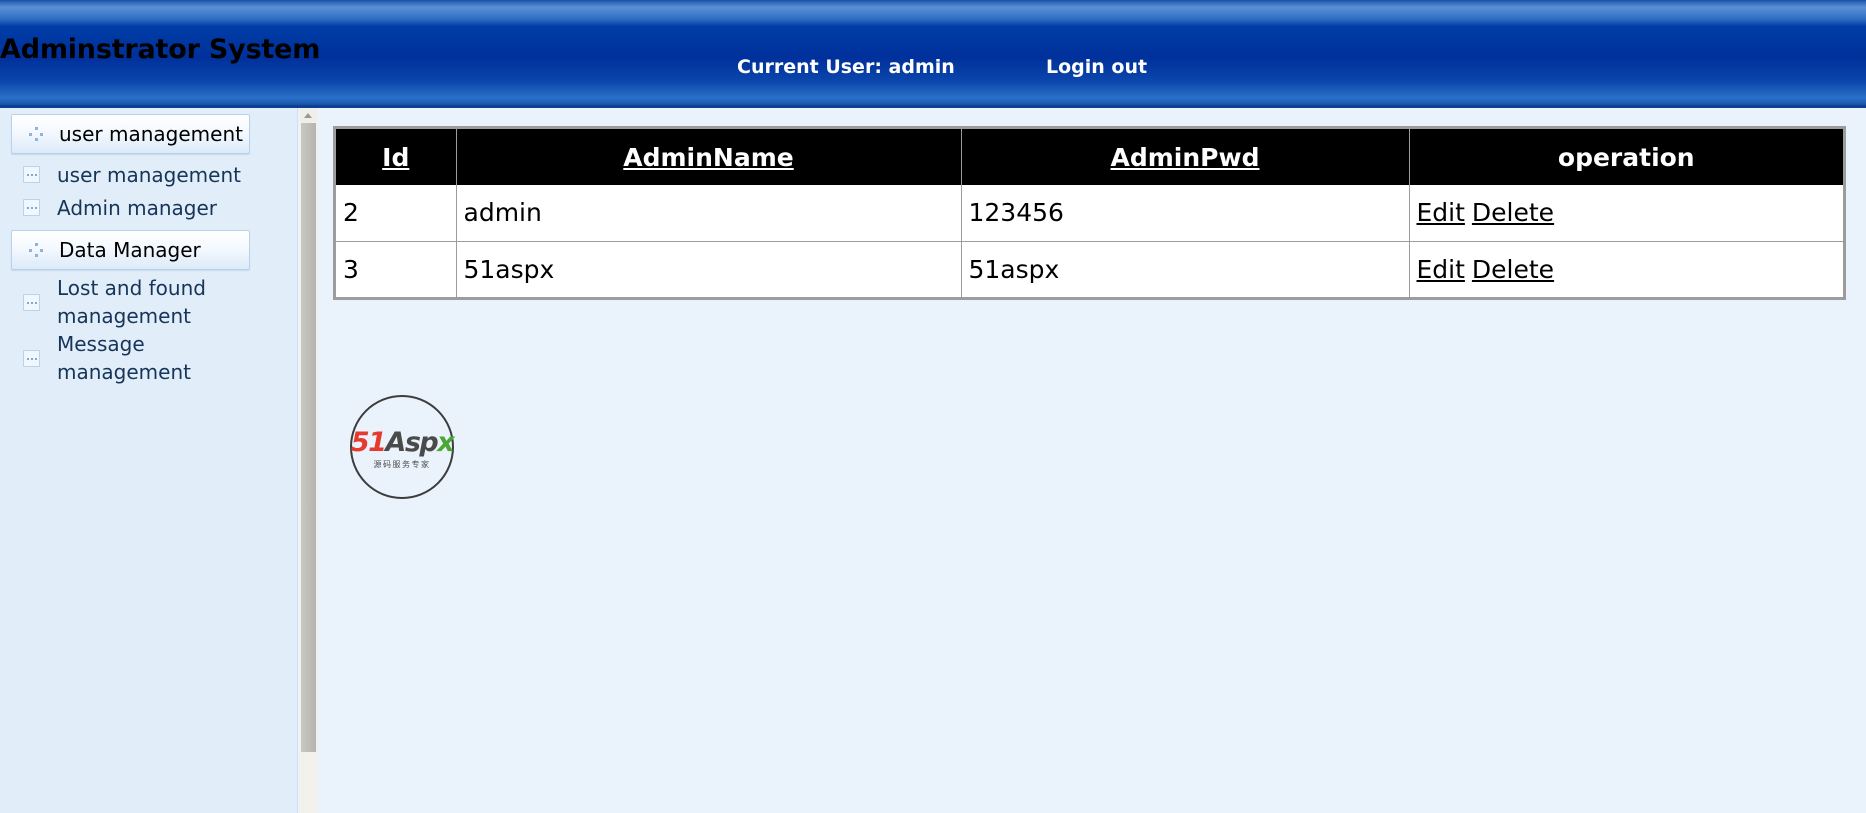 This screenshot has width=1866, height=813. Describe the element at coordinates (709, 213) in the screenshot. I see `cell-adminname: admin` at that location.